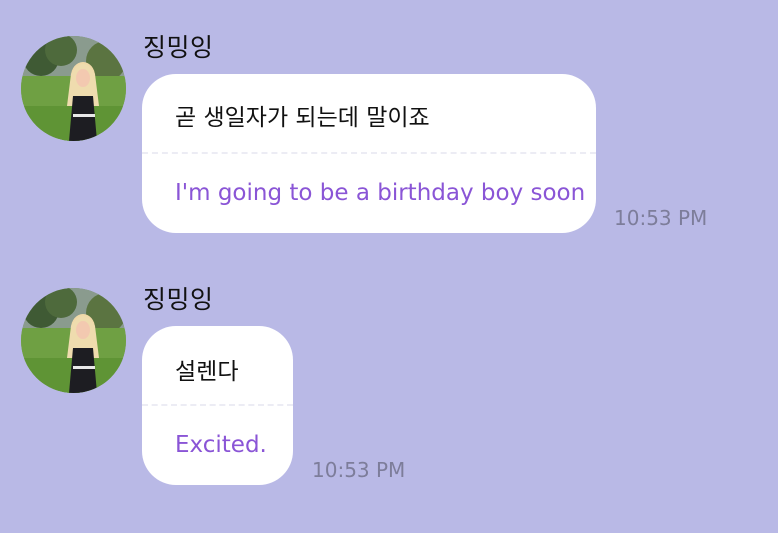 The image size is (778, 533). I want to click on message-bubble: 설렌다 Excited., so click(217, 405).